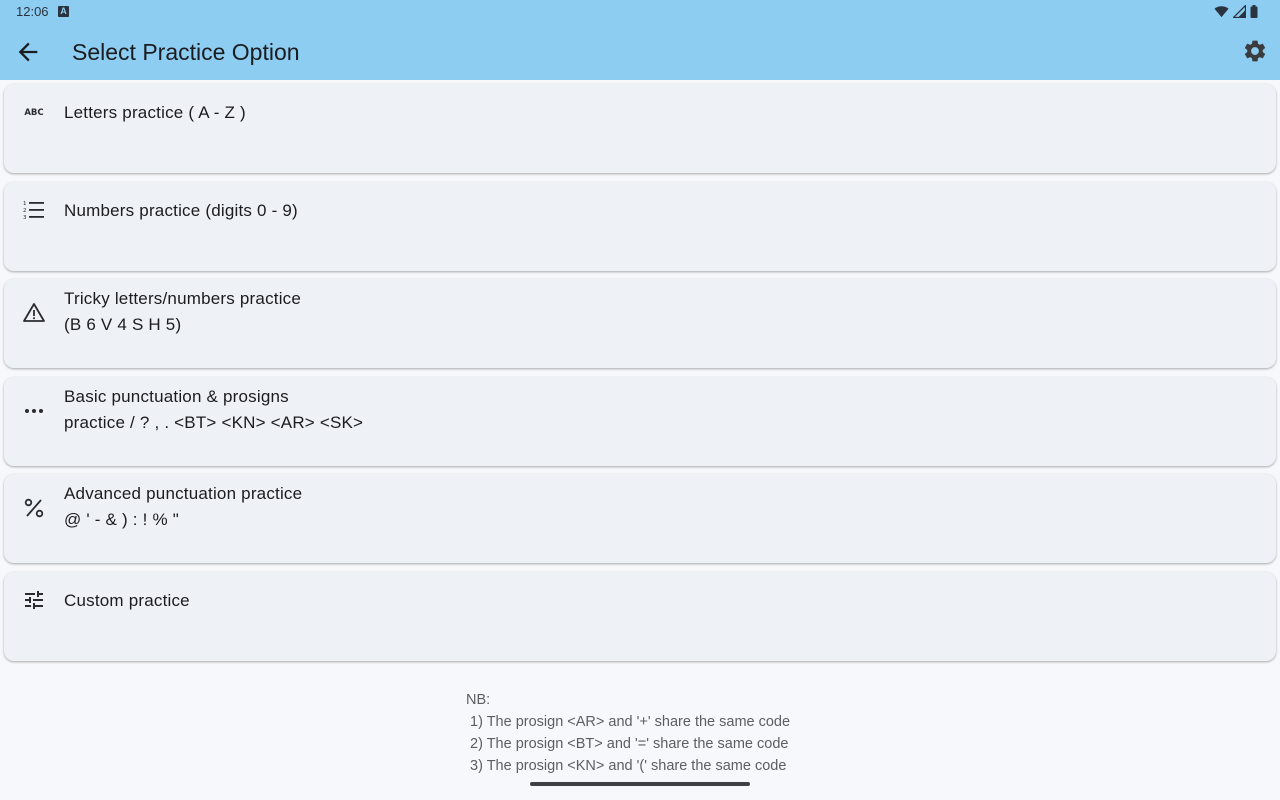  I want to click on back-button, so click(28, 52).